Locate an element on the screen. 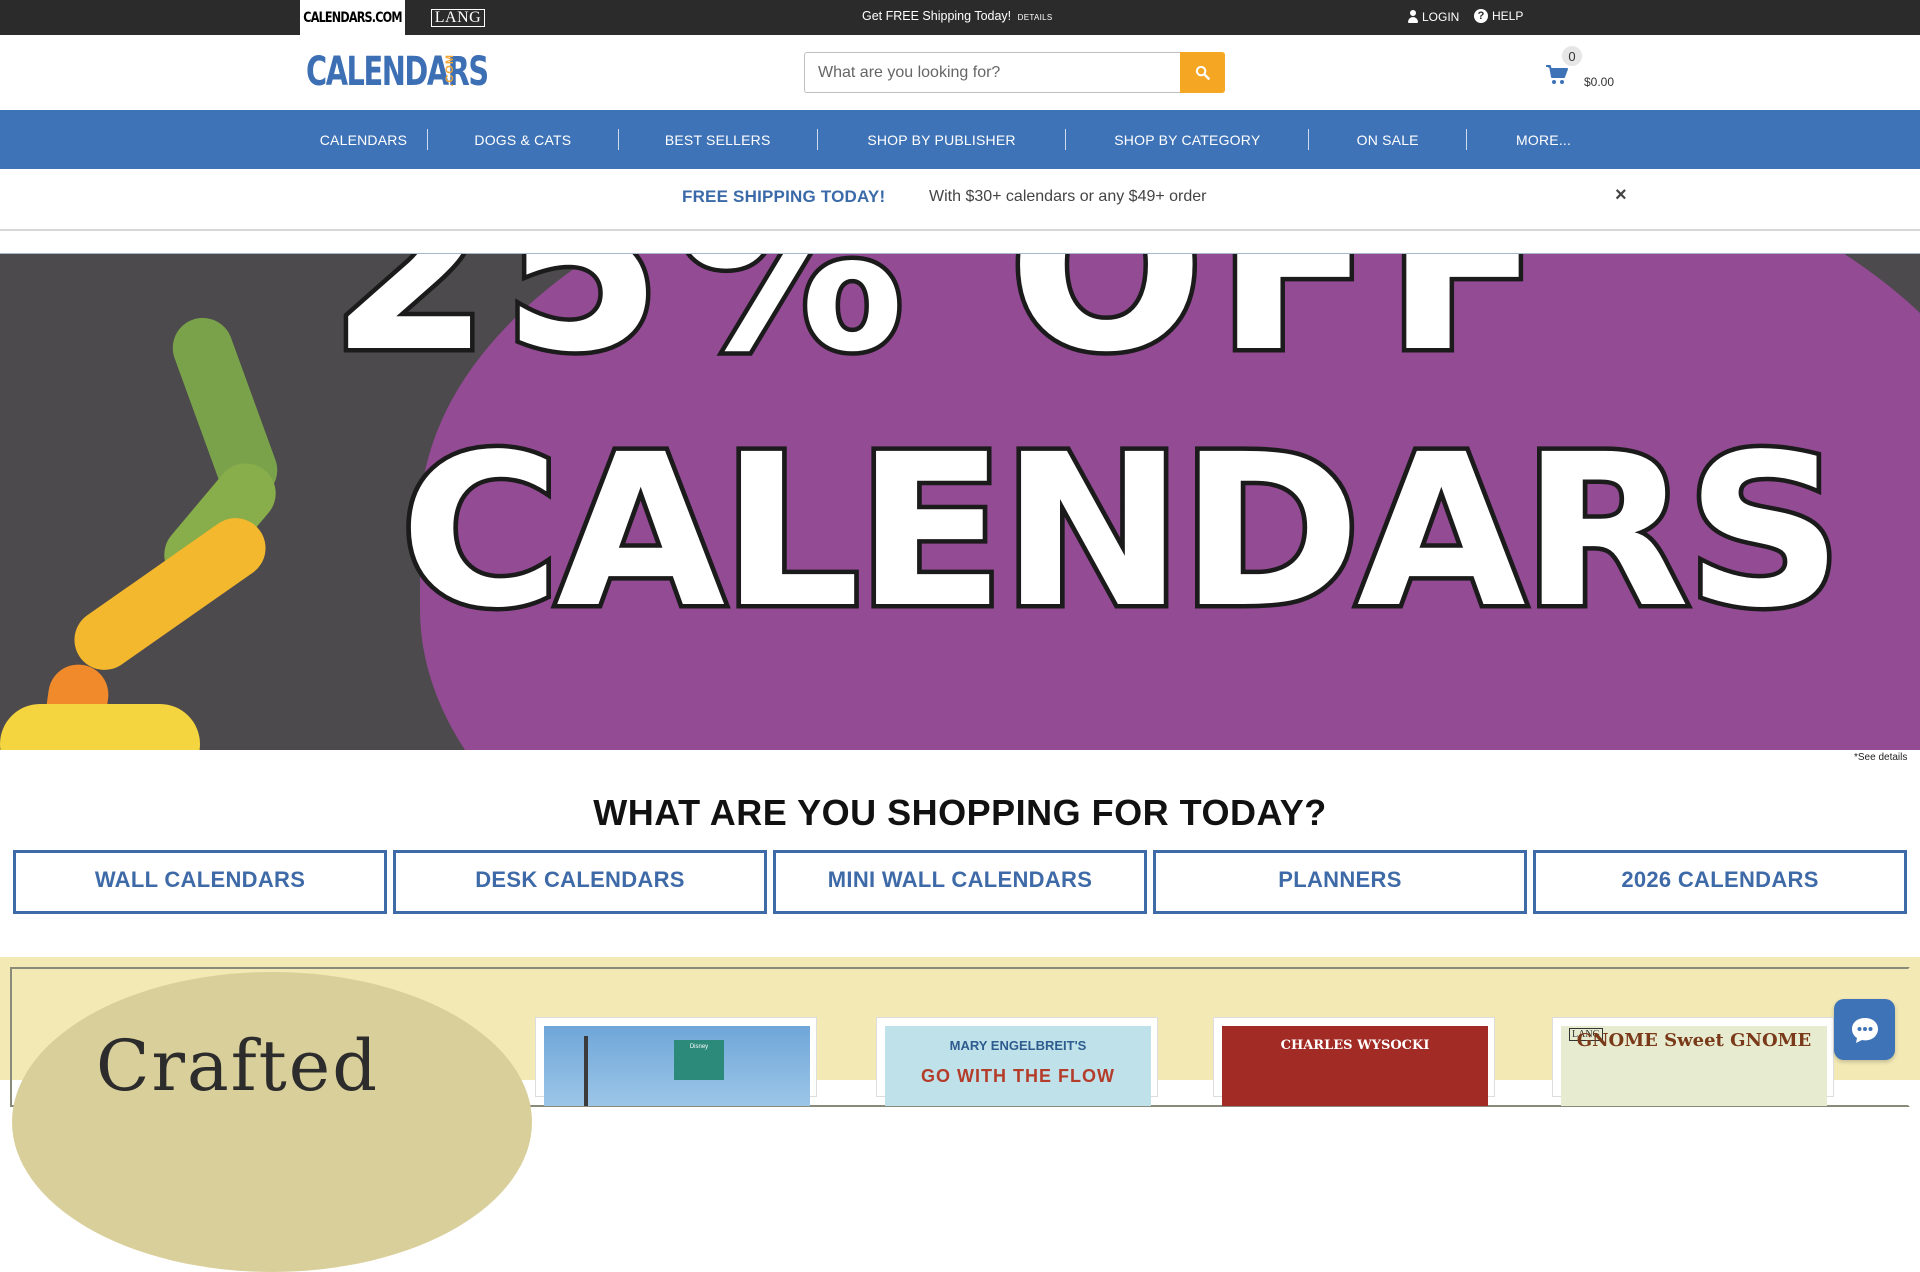 This screenshot has width=1920, height=1272. product-sublabel: GO WITH THE FLOW is located at coordinates (1018, 1076).